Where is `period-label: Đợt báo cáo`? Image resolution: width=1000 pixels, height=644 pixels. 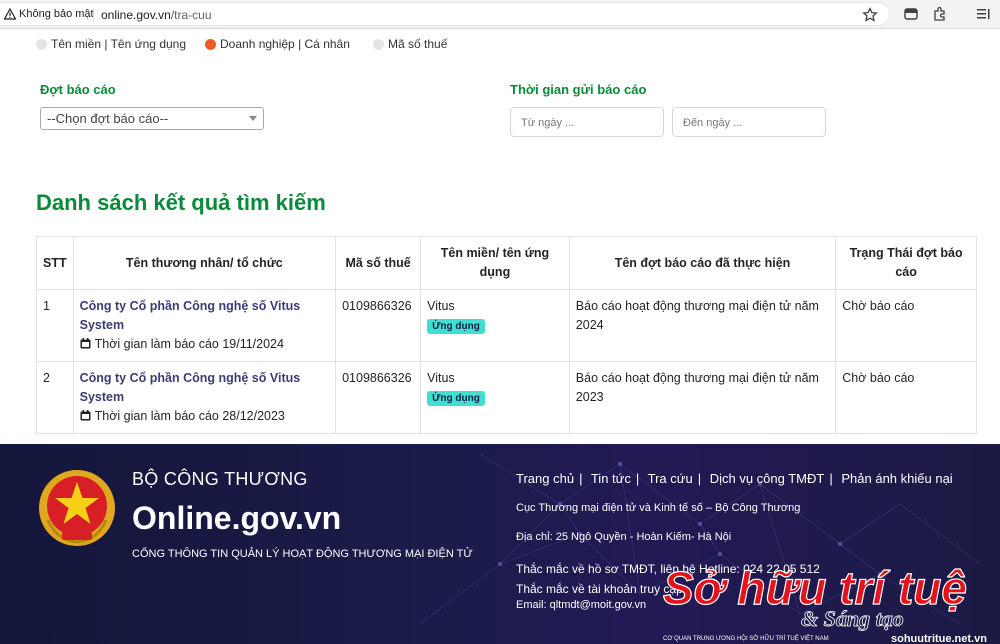 period-label: Đợt báo cáo is located at coordinates (78, 89).